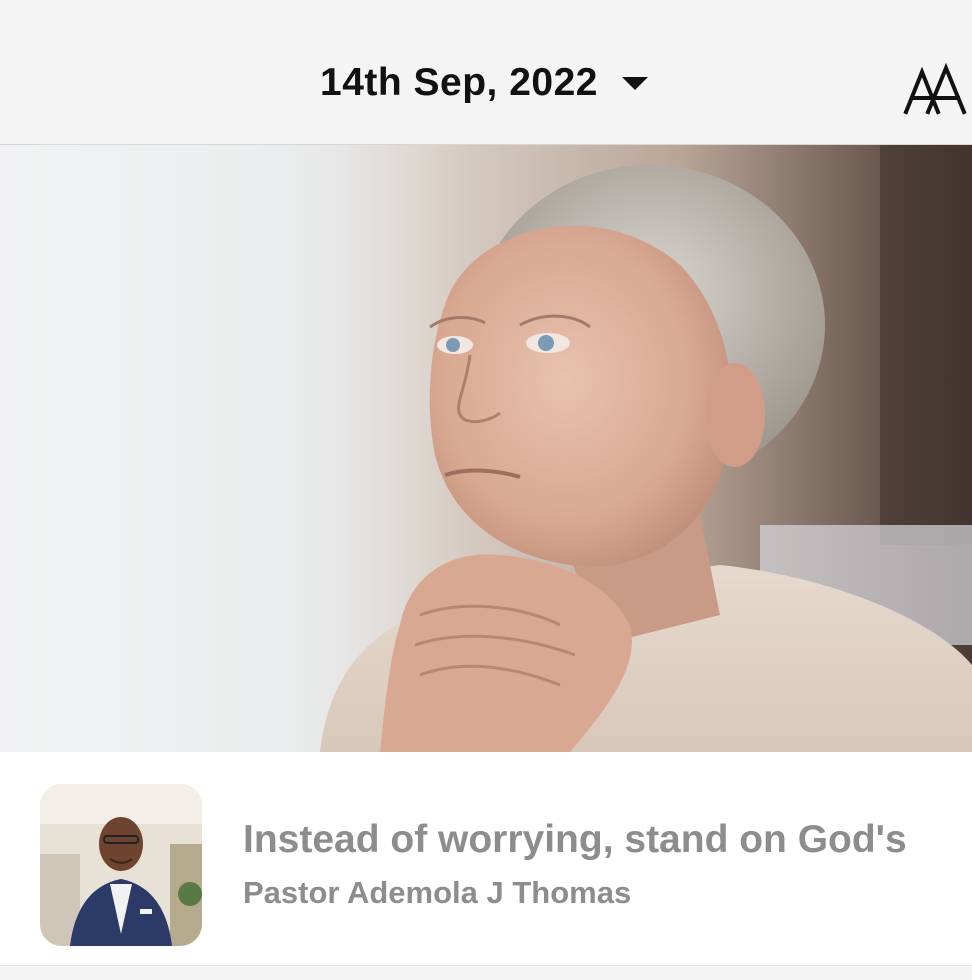 This screenshot has width=972, height=980. I want to click on top-bar: 14th Sep, 2022, so click(486, 72).